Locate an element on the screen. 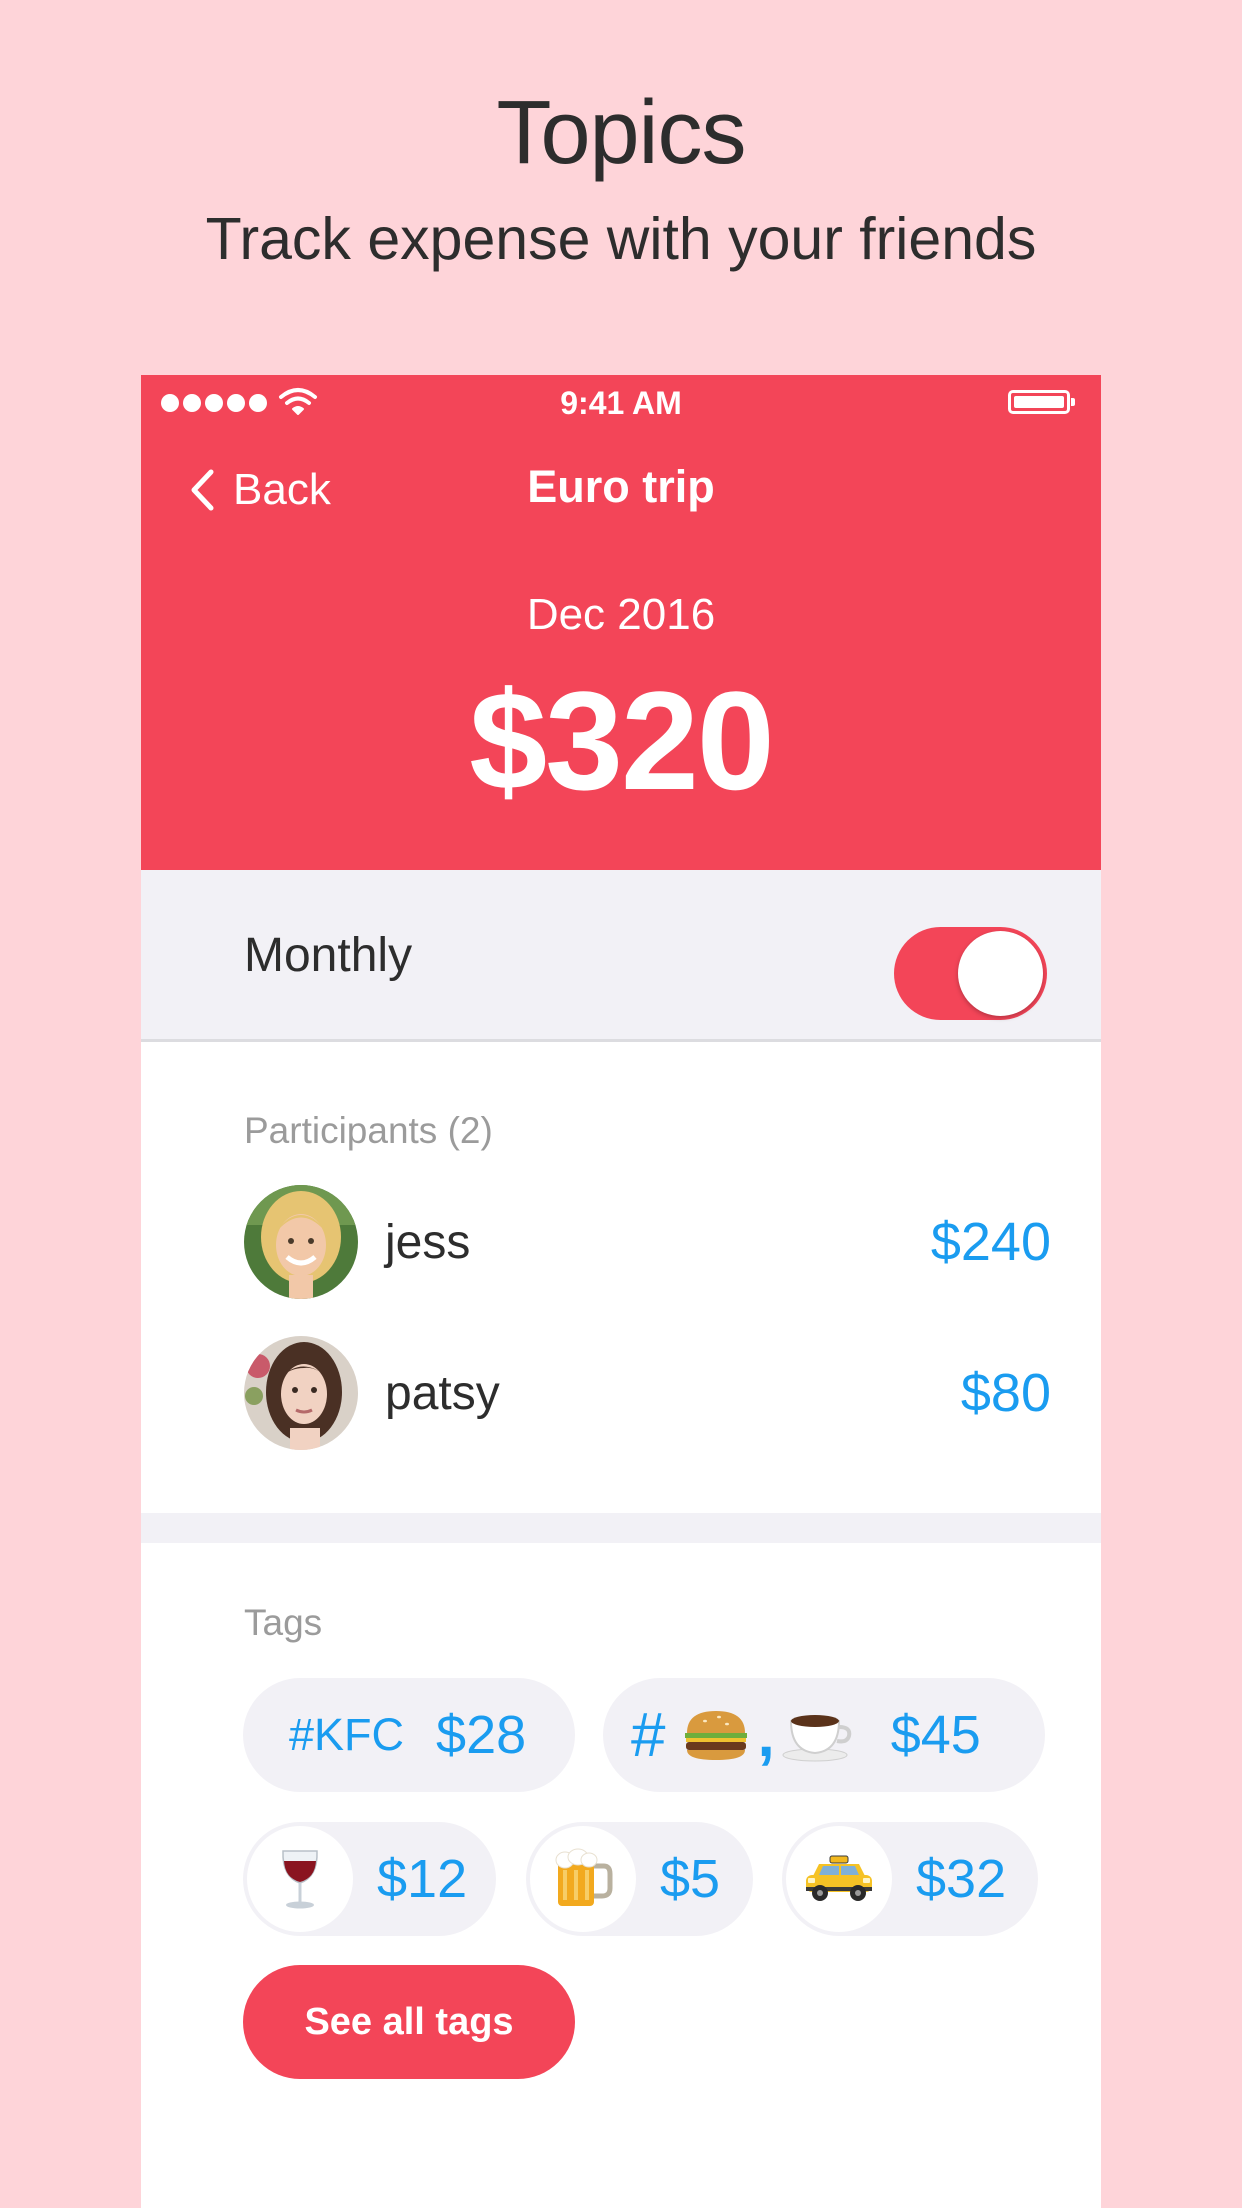 This screenshot has width=1242, height=2208. tag-chip: $12 is located at coordinates (369, 1879).